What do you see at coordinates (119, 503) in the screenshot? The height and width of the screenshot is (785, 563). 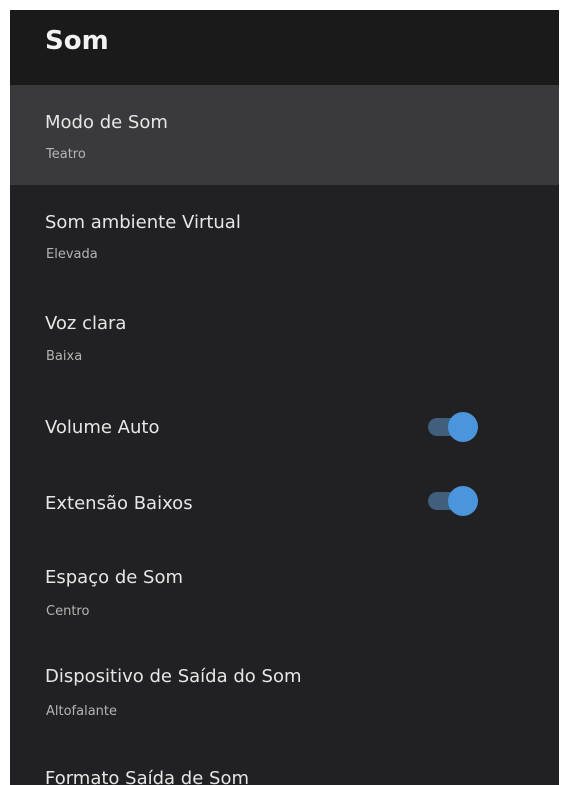 I see `item-title: Extensão Baixos` at bounding box center [119, 503].